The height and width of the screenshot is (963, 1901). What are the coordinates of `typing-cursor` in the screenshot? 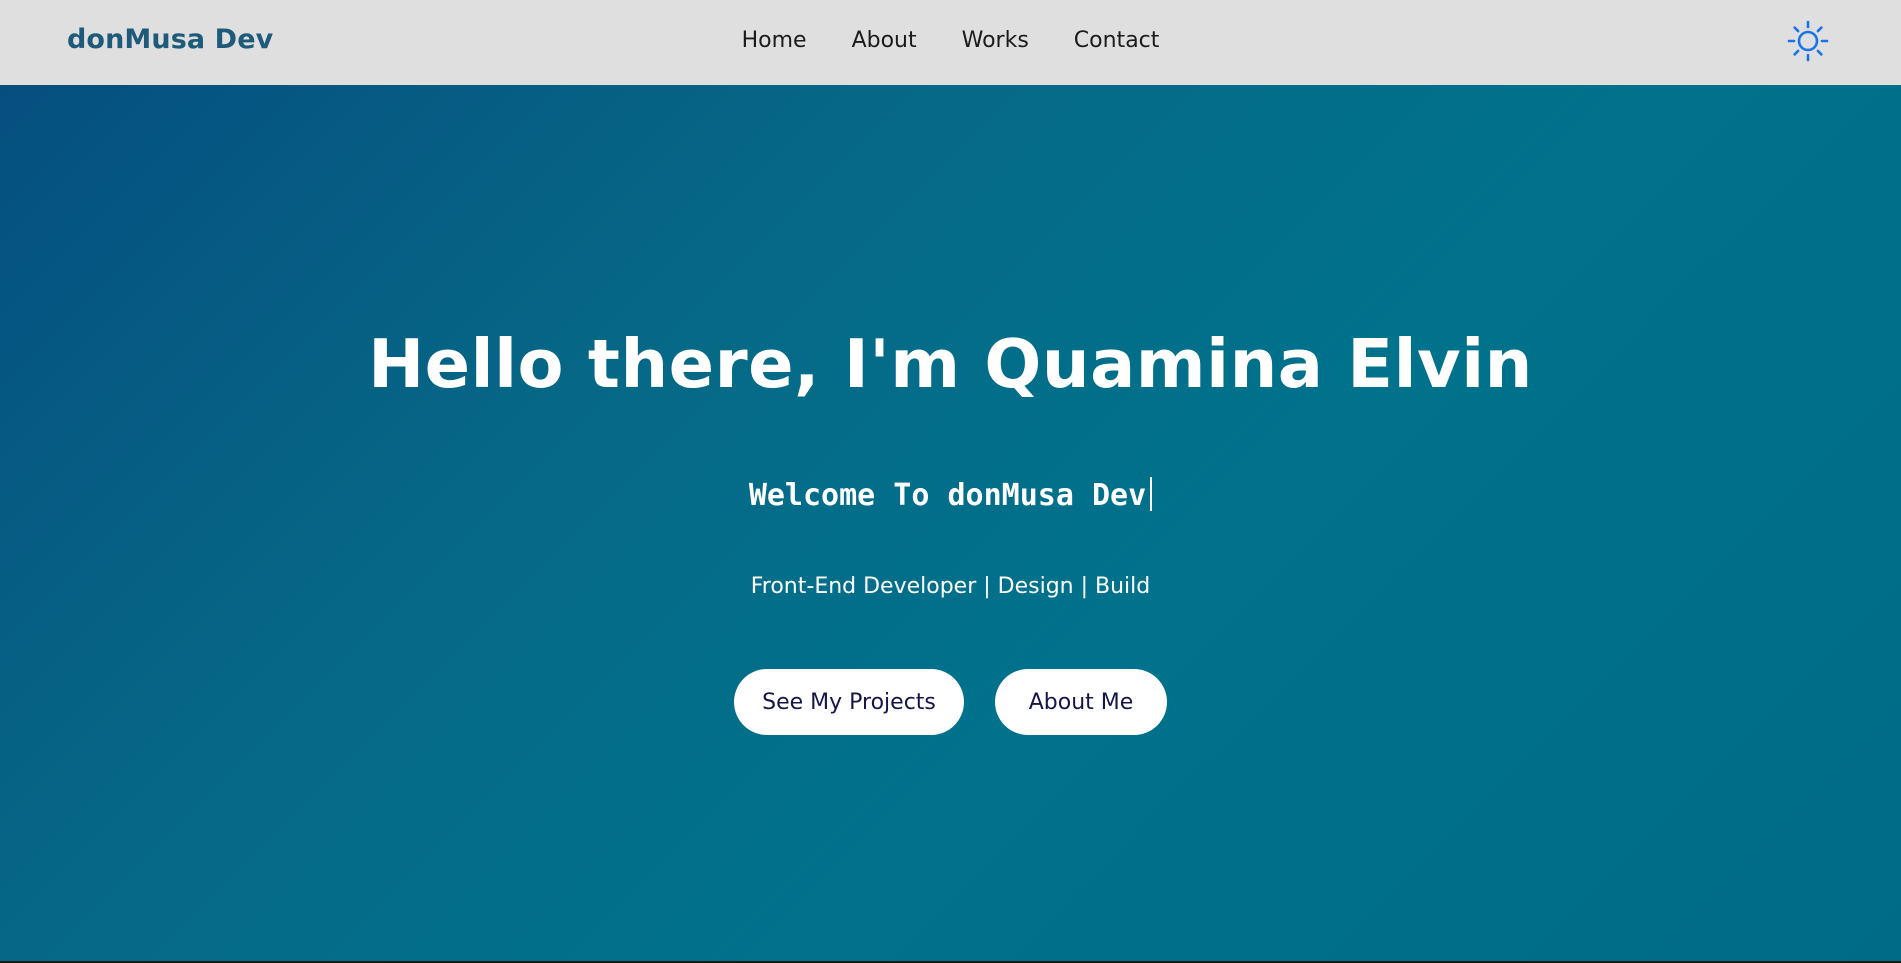 It's located at (1151, 494).